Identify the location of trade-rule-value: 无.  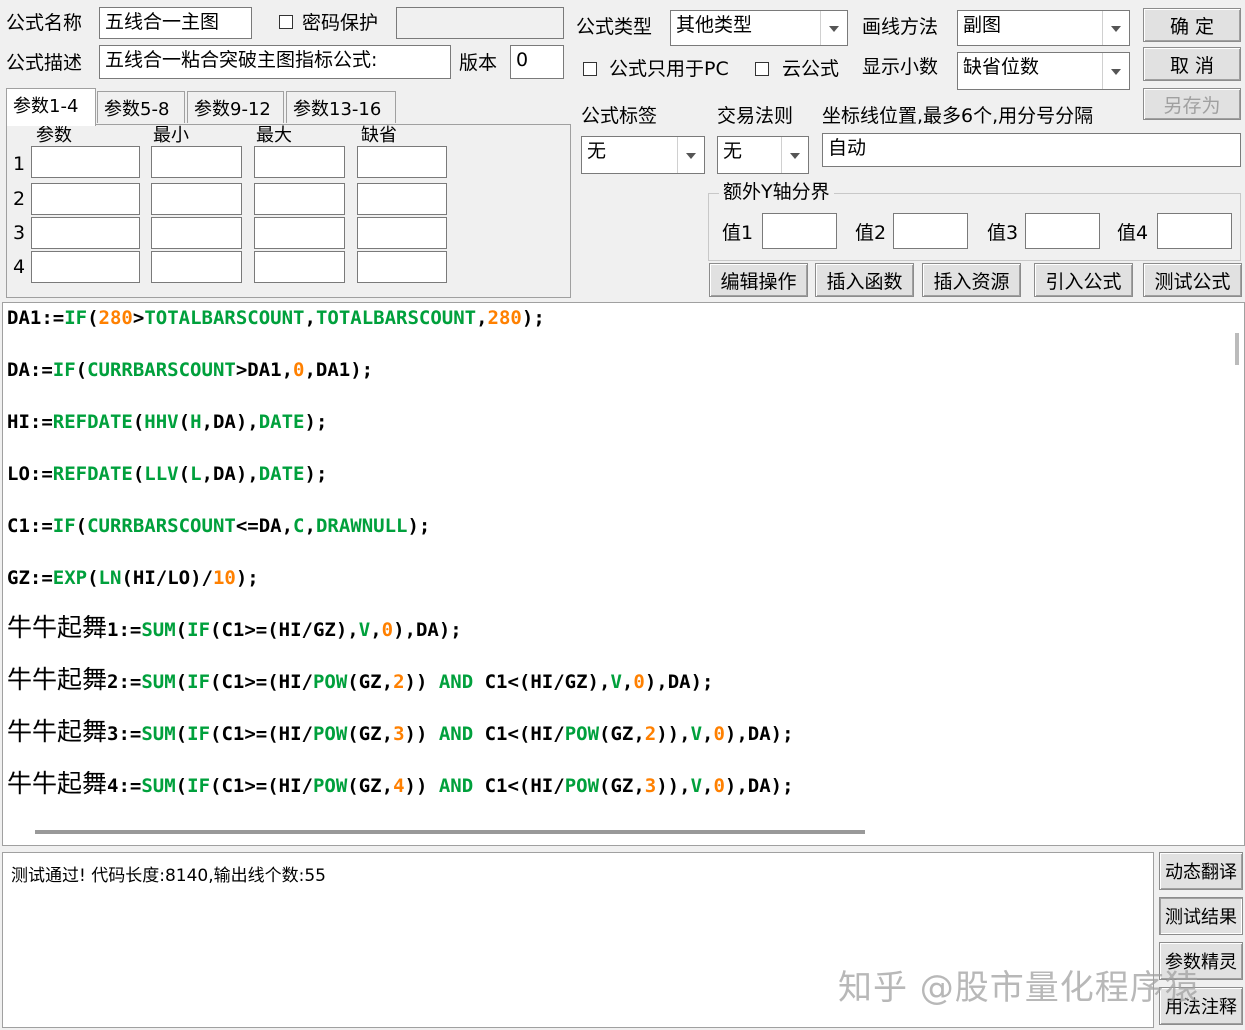
(733, 151).